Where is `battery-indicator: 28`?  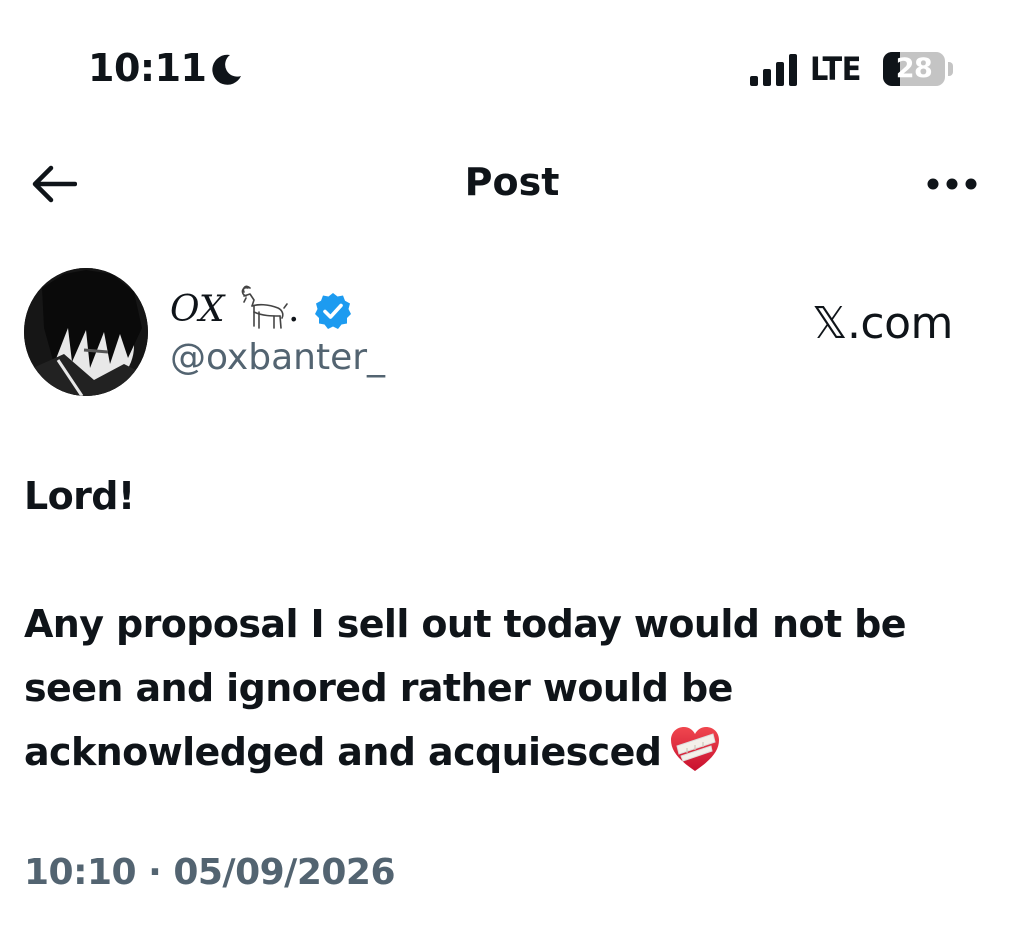 battery-indicator: 28 is located at coordinates (914, 69).